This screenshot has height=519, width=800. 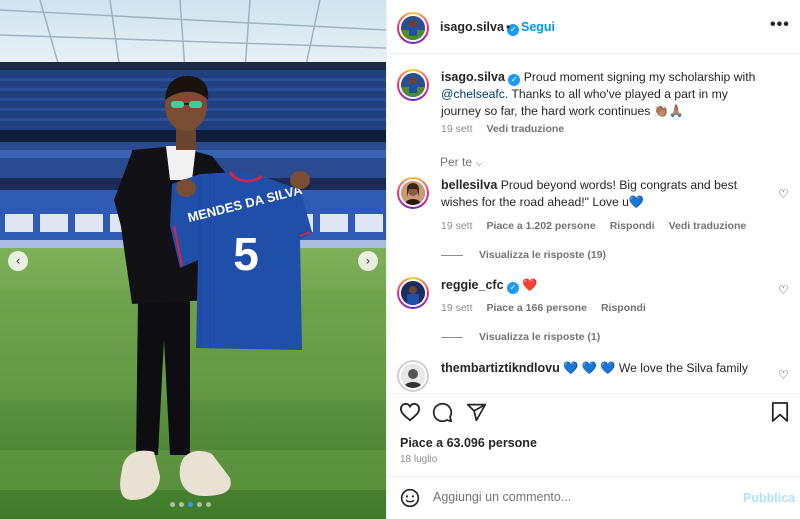 What do you see at coordinates (246, 254) in the screenshot?
I see `jersey-number: 5` at bounding box center [246, 254].